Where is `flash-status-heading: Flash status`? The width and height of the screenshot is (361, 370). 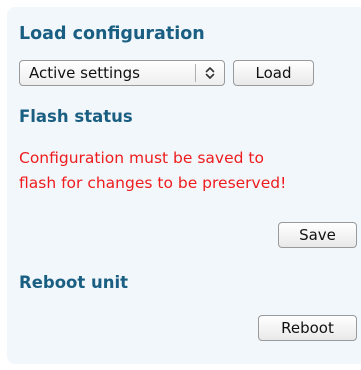
flash-status-heading: Flash status is located at coordinates (76, 116).